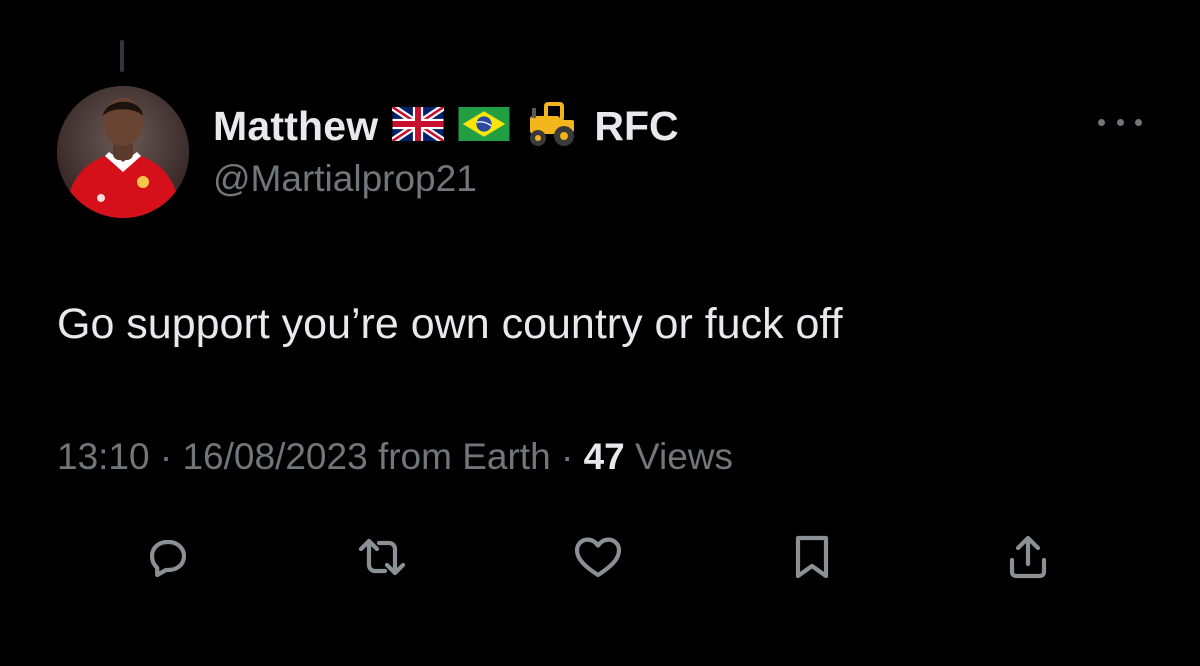  I want to click on like-button, so click(598, 557).